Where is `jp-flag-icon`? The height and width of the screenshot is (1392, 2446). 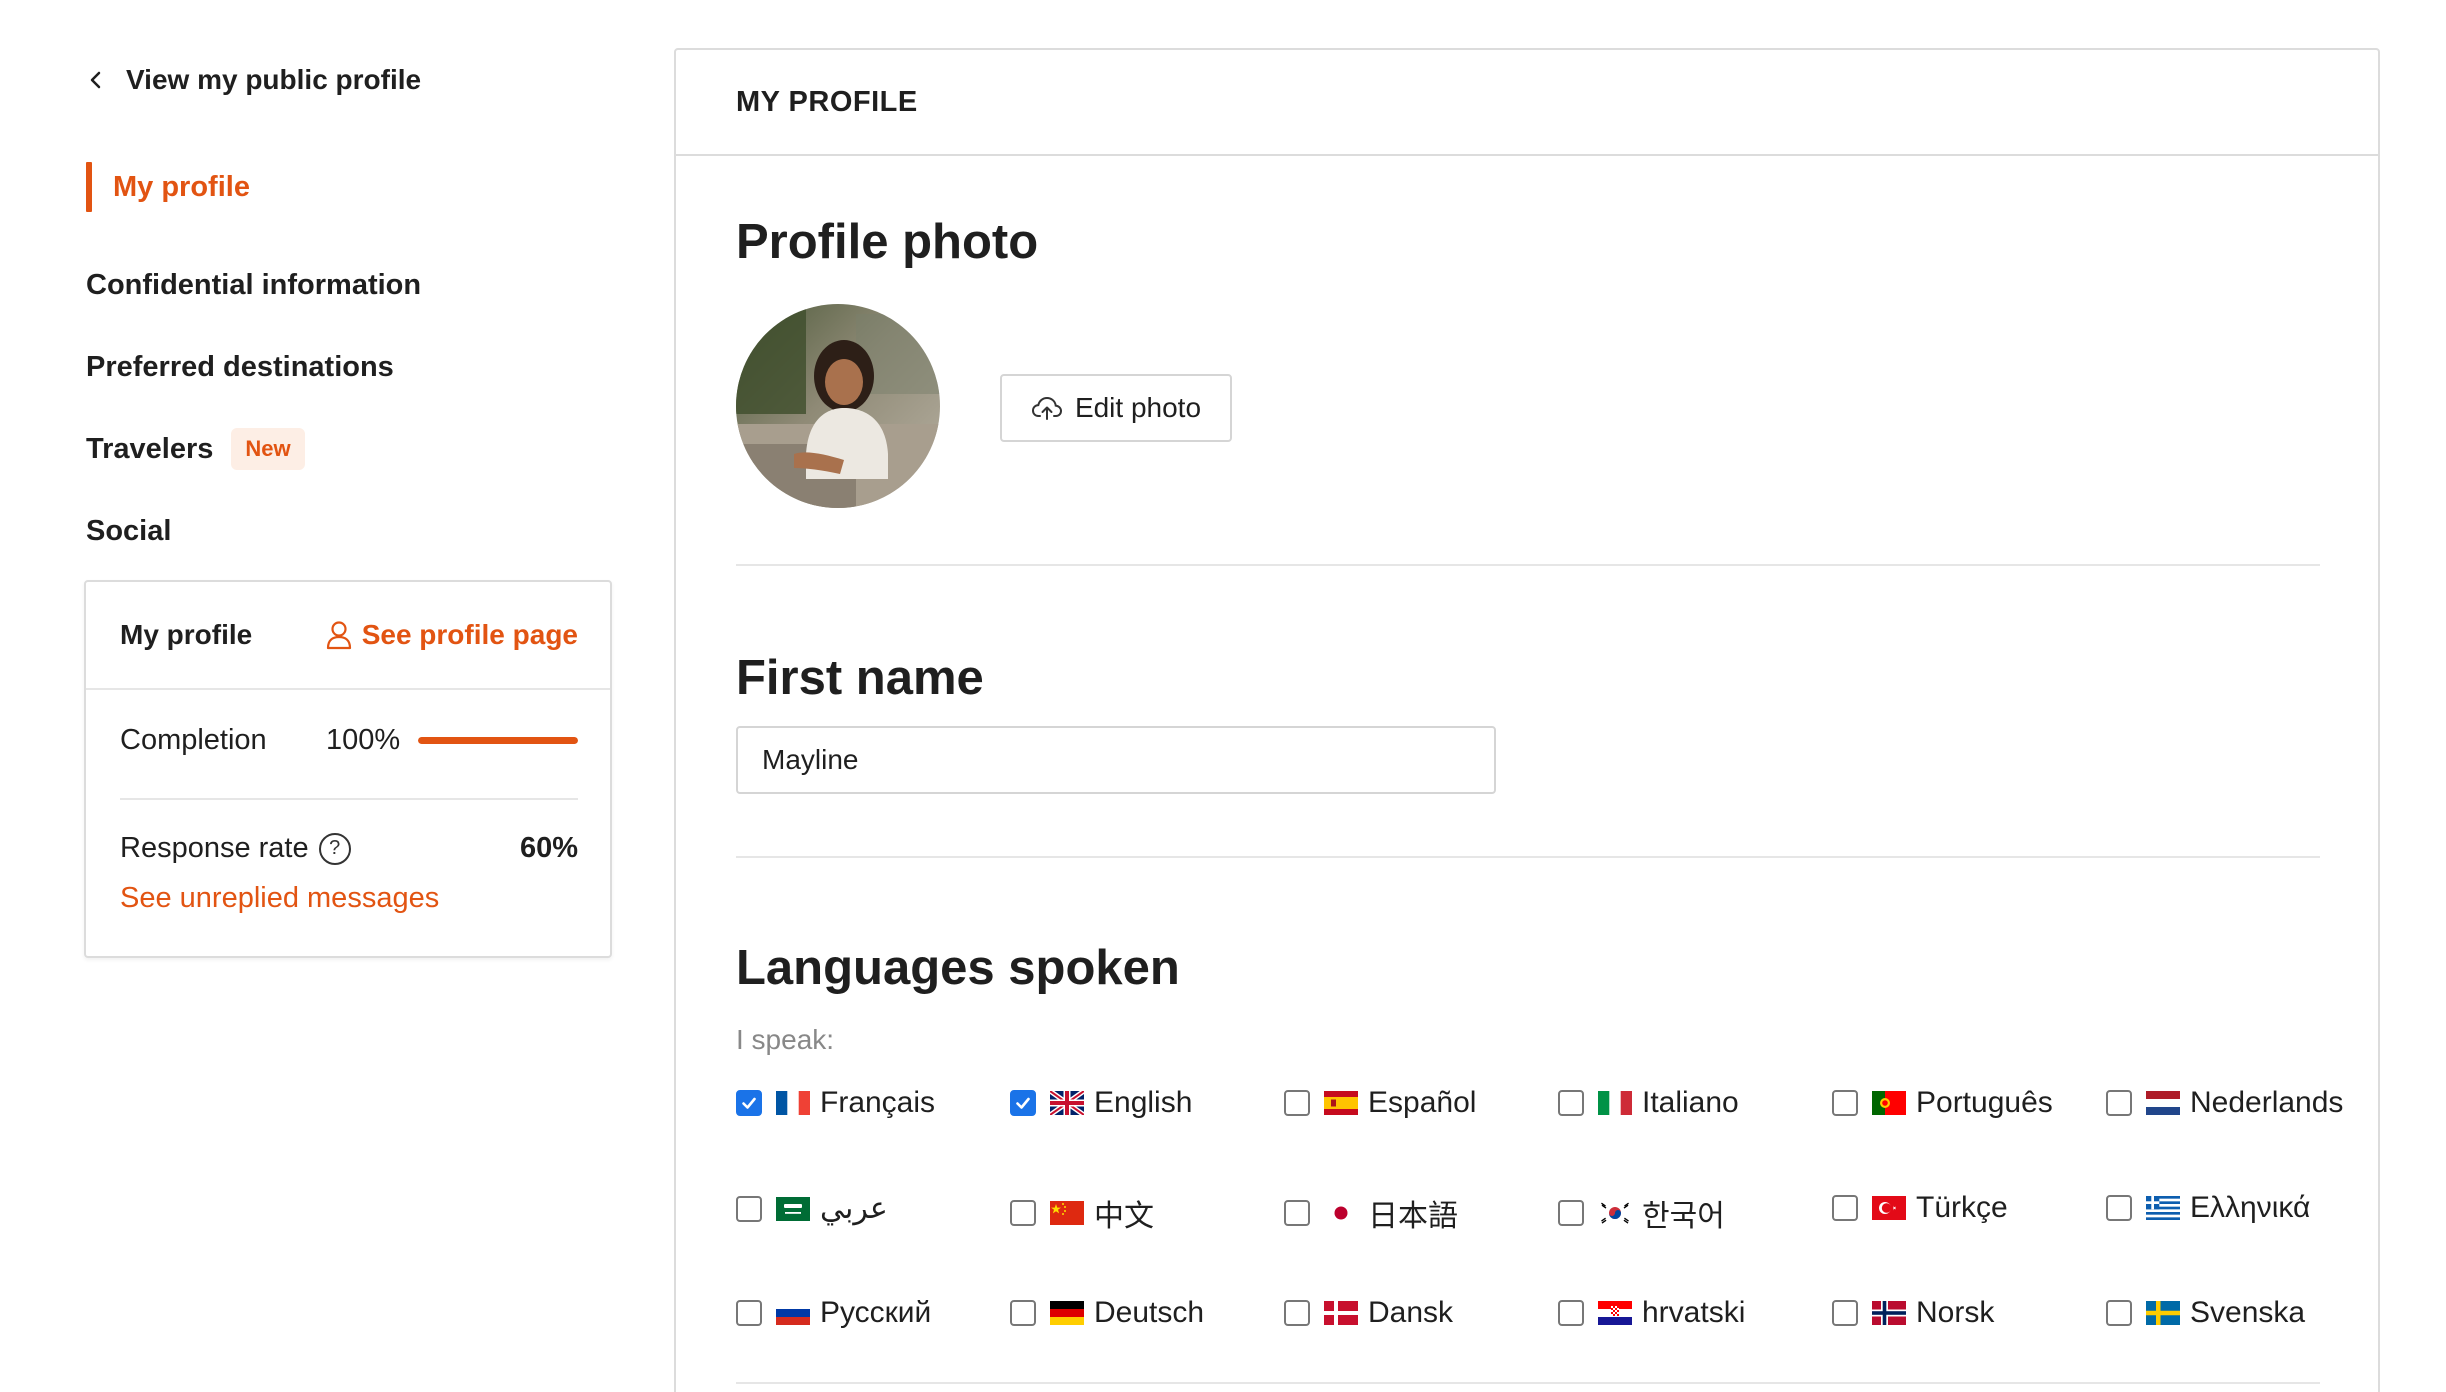 jp-flag-icon is located at coordinates (1341, 1213).